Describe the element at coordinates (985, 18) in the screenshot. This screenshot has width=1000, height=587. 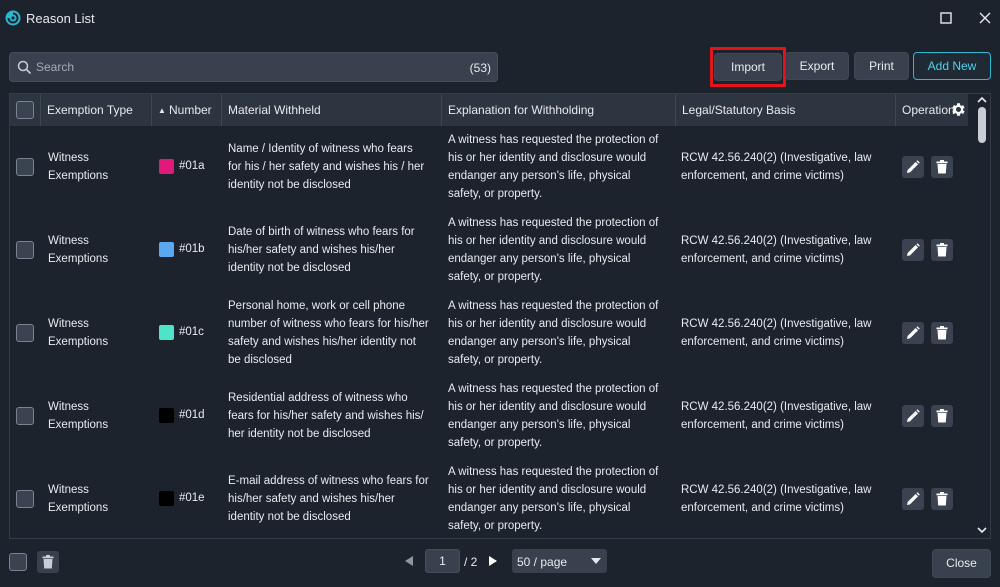
I see `close-window-button` at that location.